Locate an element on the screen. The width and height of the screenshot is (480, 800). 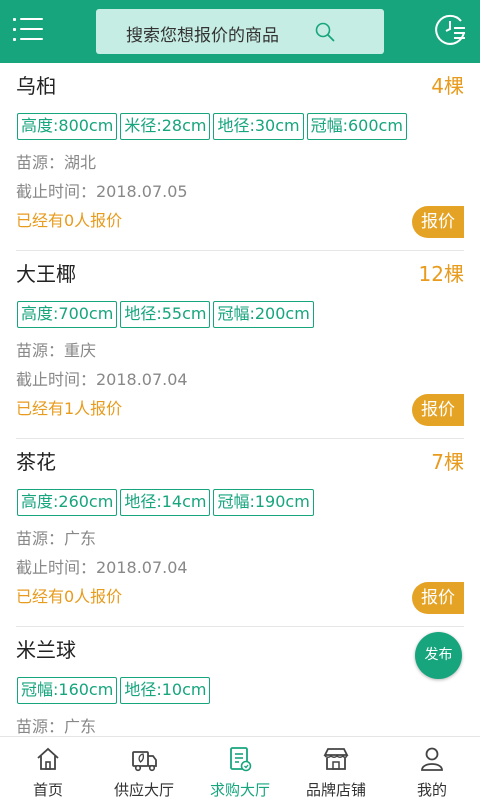
tab-mine: 我的 is located at coordinates (432, 768).